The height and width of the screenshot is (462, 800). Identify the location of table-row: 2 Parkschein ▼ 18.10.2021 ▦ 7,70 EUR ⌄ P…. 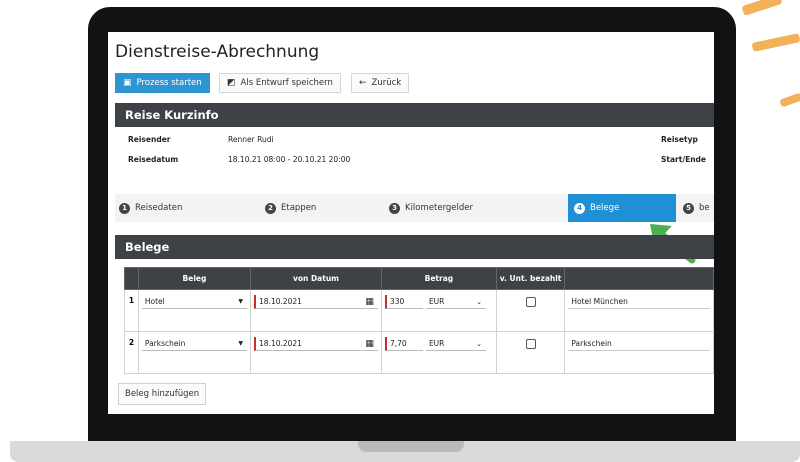
(419, 352).